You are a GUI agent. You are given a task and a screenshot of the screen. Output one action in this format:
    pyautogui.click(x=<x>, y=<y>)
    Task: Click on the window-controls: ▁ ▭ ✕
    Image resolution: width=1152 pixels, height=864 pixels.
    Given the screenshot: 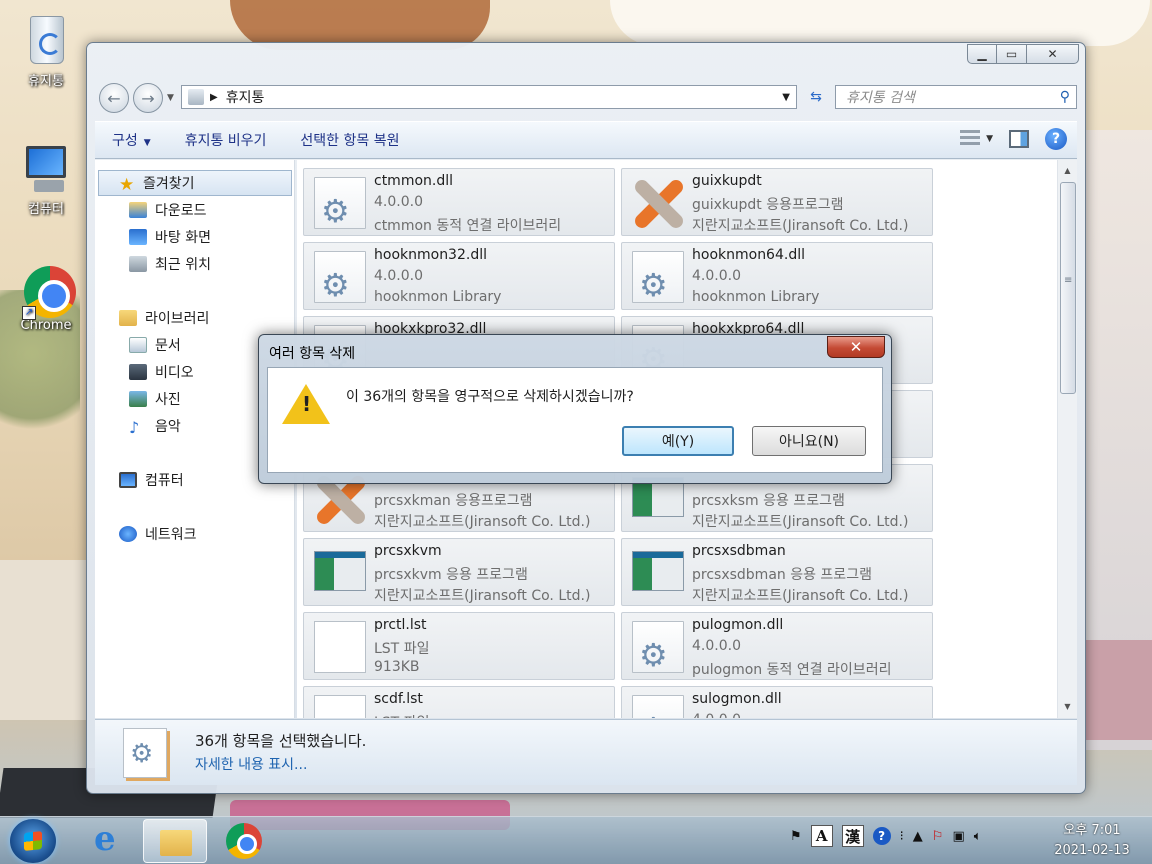 What is the action you would take?
    pyautogui.click(x=1023, y=54)
    